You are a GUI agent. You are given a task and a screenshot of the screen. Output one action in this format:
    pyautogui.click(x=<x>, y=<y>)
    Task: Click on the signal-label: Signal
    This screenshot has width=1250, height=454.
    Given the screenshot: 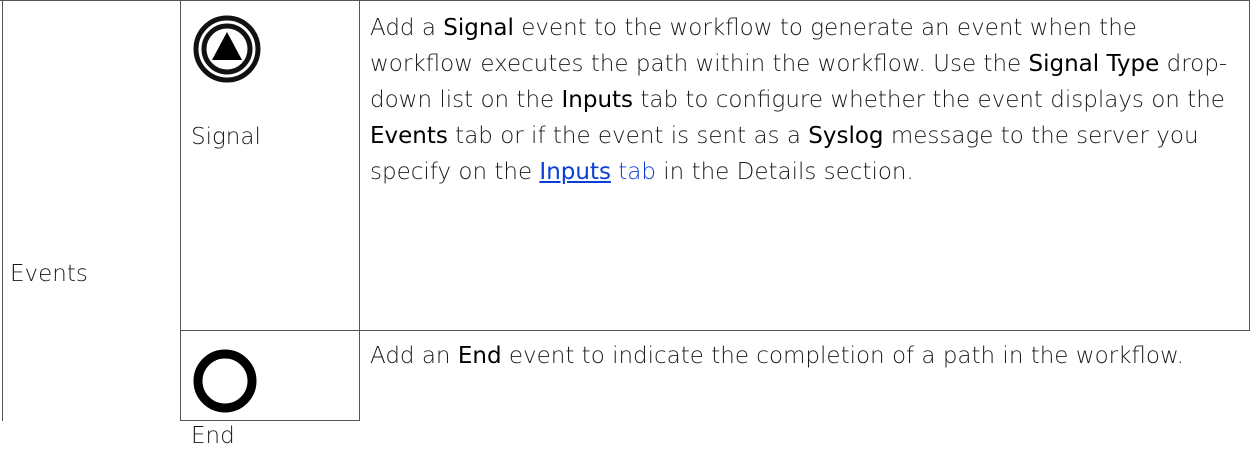 What is the action you would take?
    pyautogui.click(x=226, y=137)
    